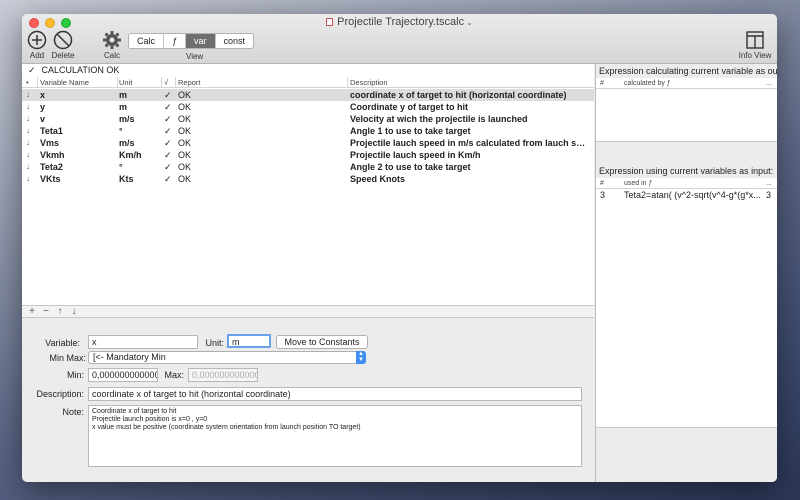 The height and width of the screenshot is (500, 800). I want to click on add-row-button: +, so click(32, 311).